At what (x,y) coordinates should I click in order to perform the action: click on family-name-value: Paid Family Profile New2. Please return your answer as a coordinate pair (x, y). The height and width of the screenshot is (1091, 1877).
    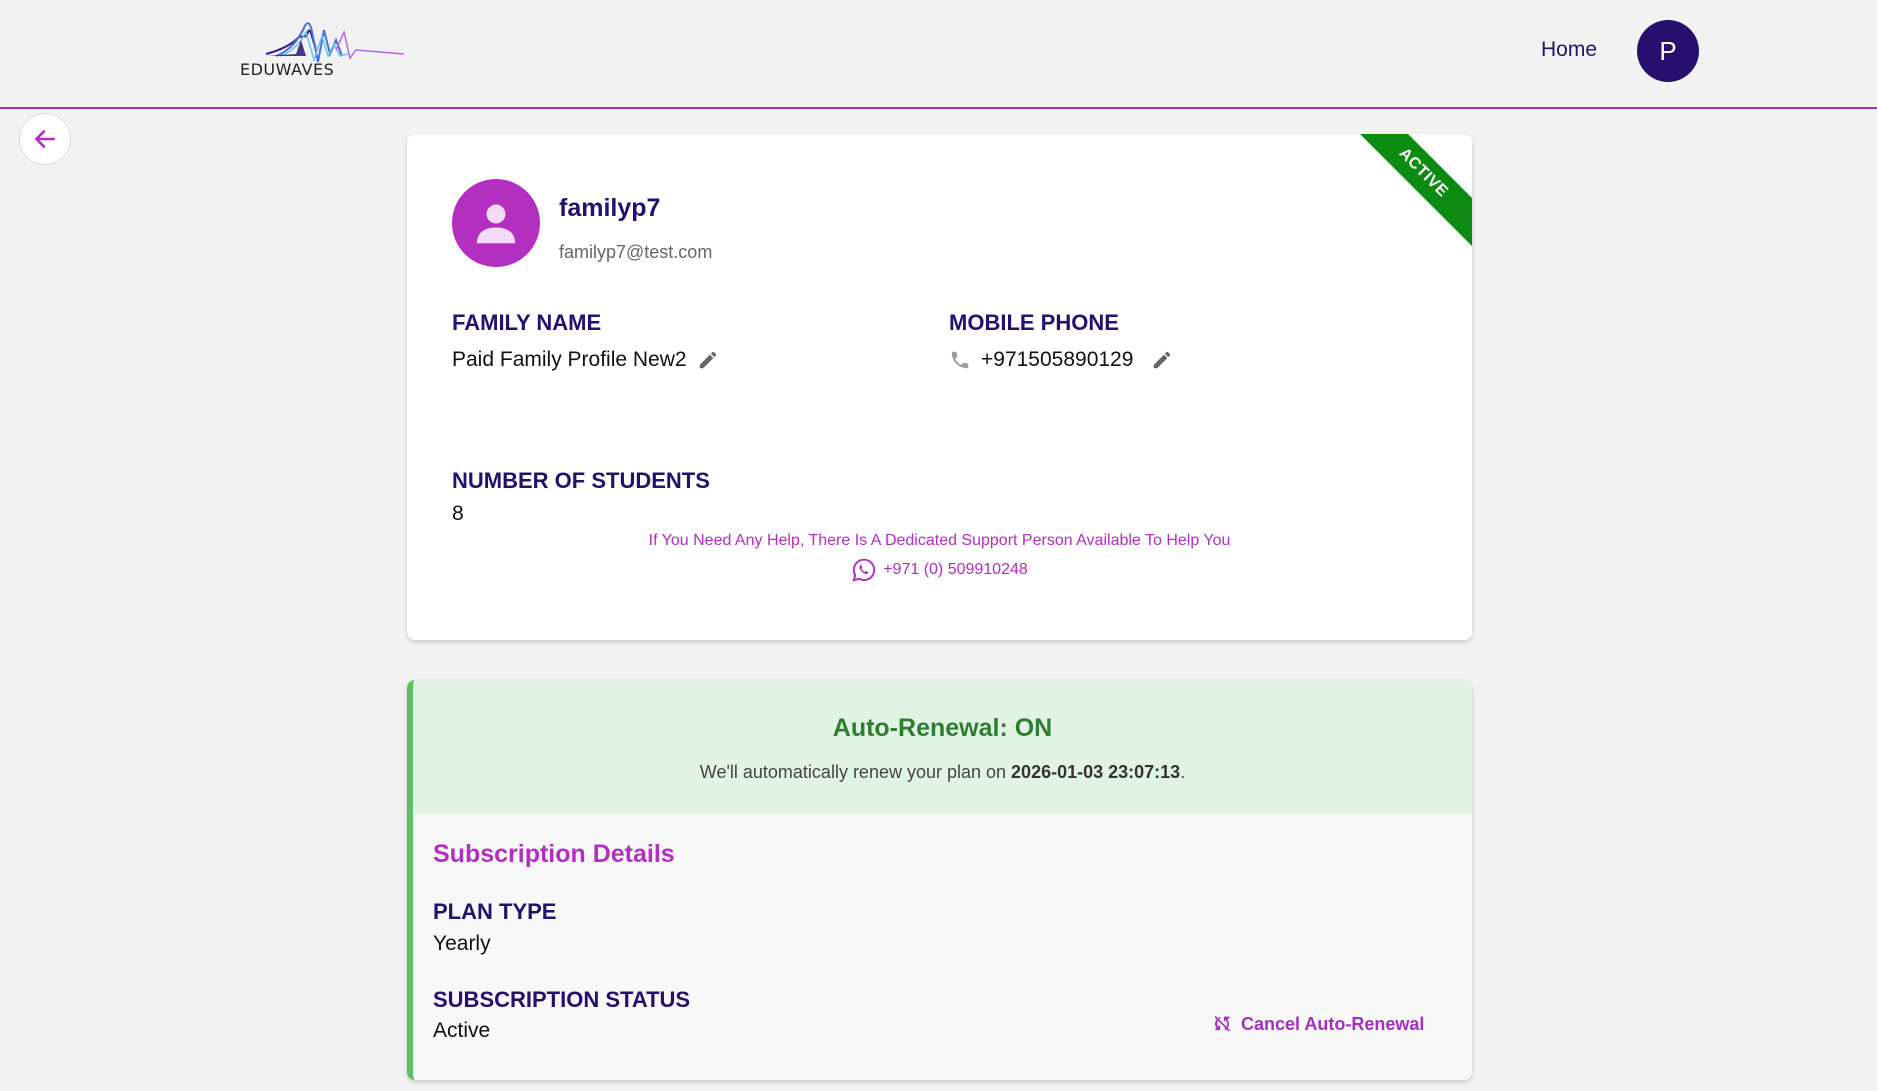
    Looking at the image, I should click on (569, 359).